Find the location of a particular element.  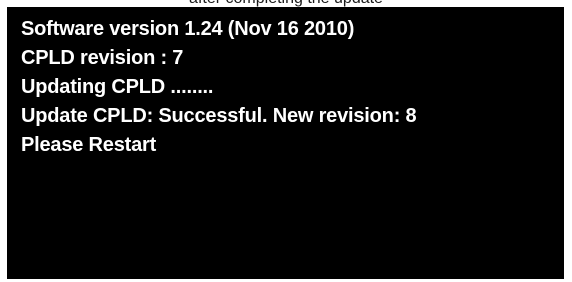

console-line-software-version: Software version 1.24 (Nov 16 2010) is located at coordinates (188, 29).